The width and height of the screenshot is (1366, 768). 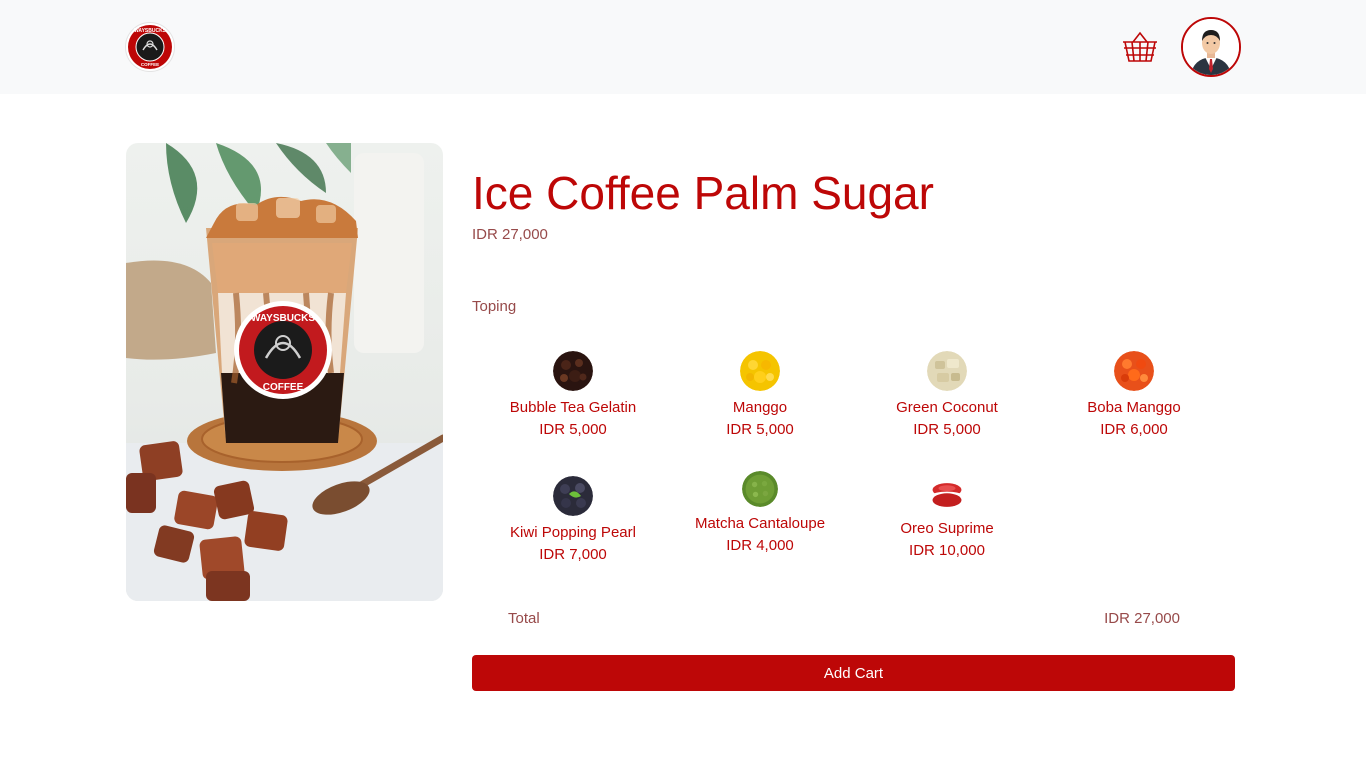 I want to click on manggo-thumb, so click(x=760, y=371).